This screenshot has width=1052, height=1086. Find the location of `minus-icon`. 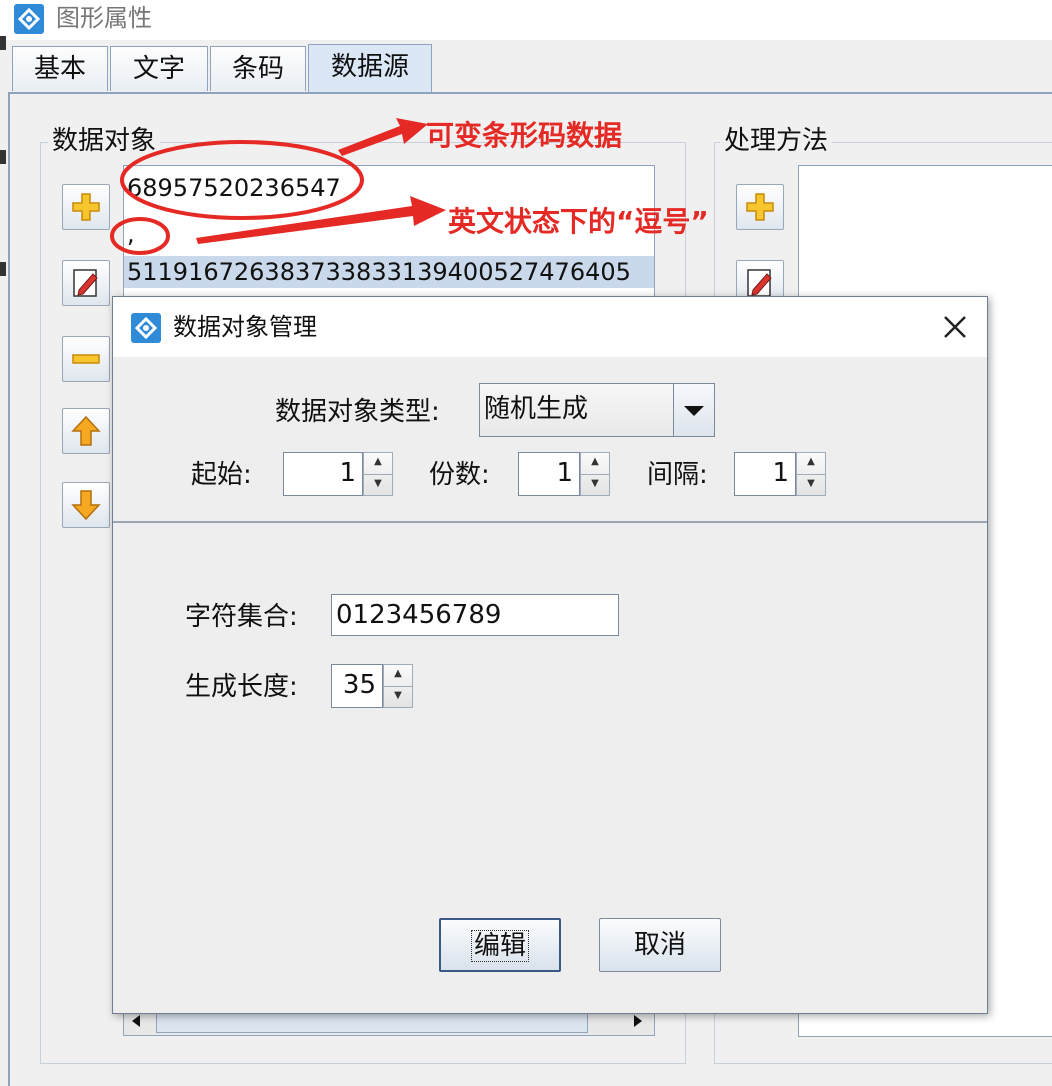

minus-icon is located at coordinates (86, 359).